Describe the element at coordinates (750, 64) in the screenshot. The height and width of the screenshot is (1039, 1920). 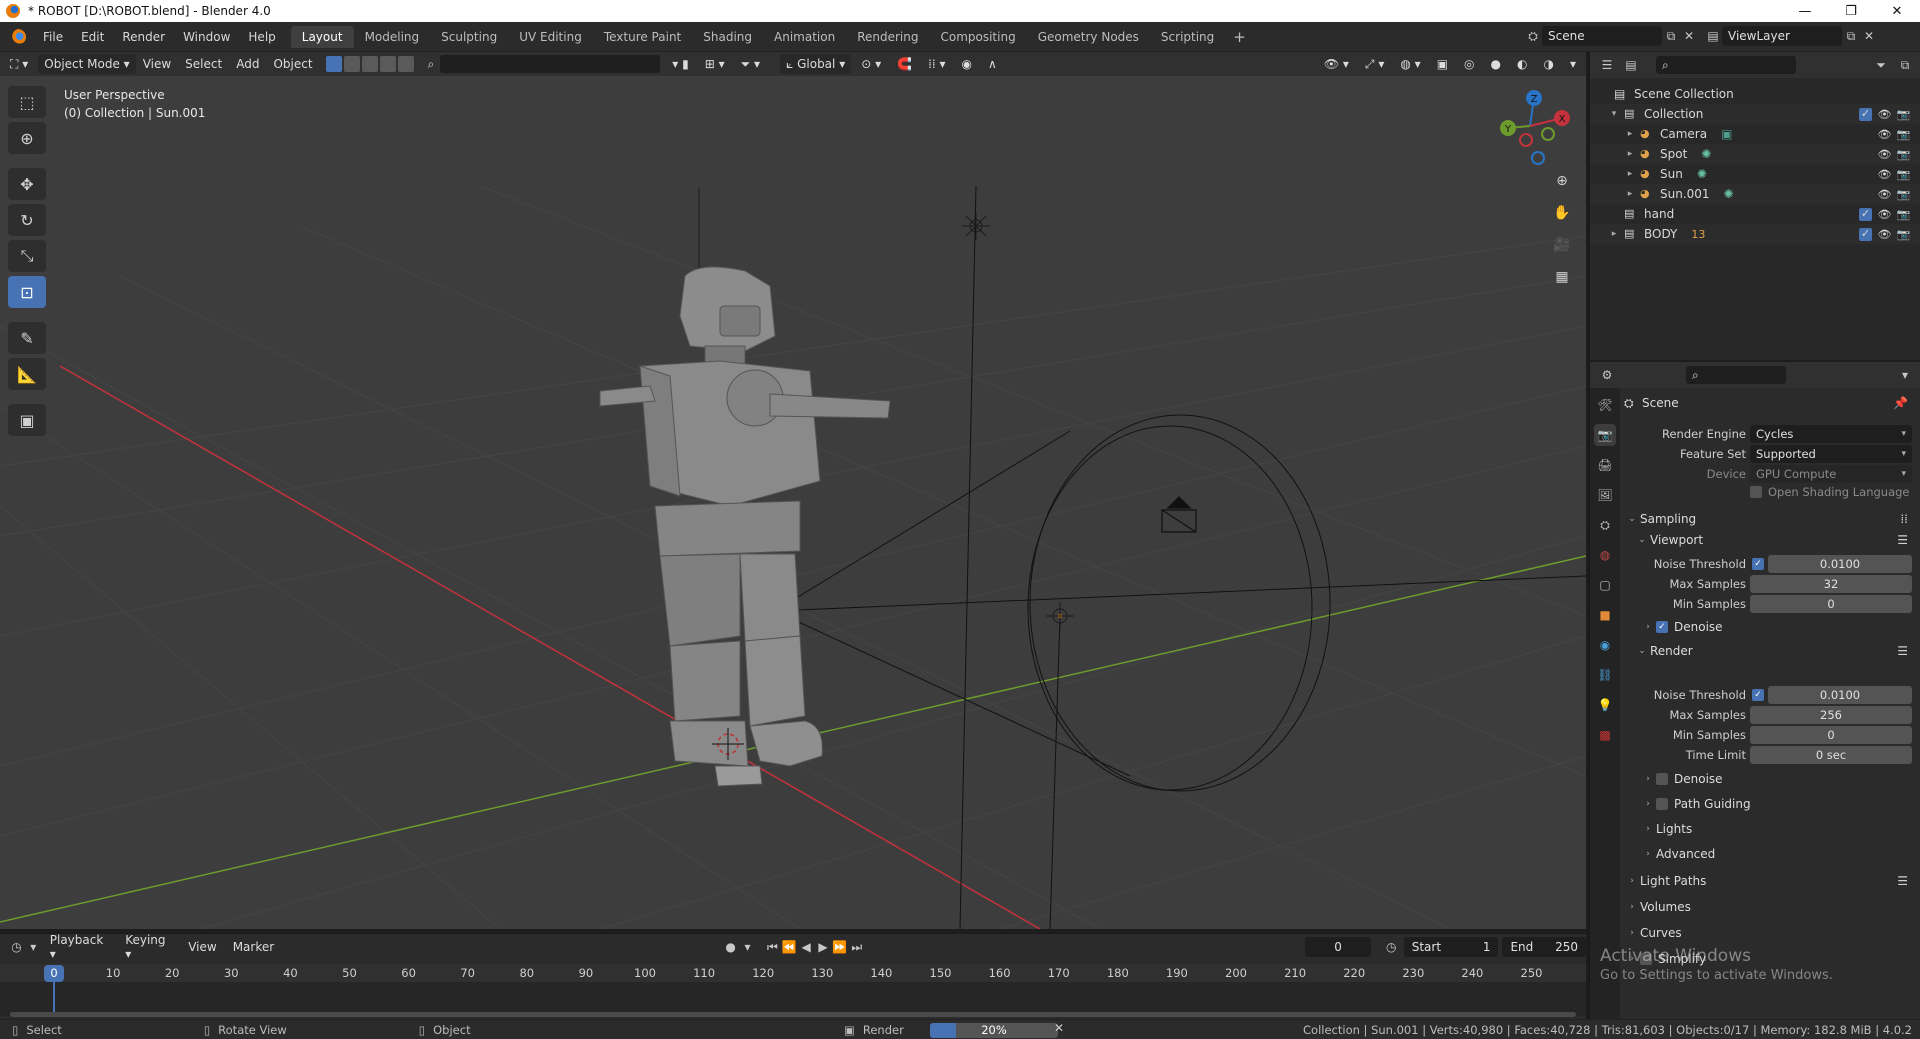
I see `filter-icon: ⏷ ▾` at that location.